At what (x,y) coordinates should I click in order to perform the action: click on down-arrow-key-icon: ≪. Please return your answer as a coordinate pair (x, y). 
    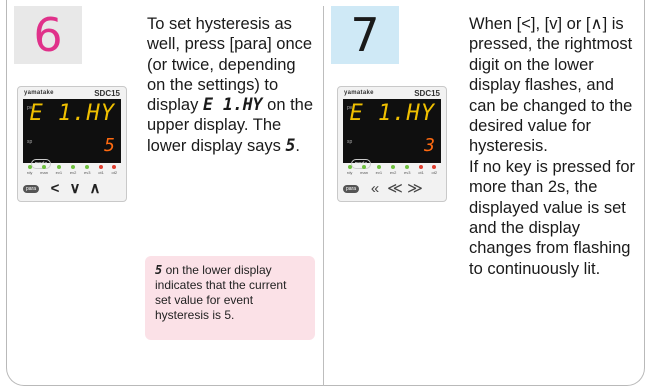
    Looking at the image, I should click on (395, 189).